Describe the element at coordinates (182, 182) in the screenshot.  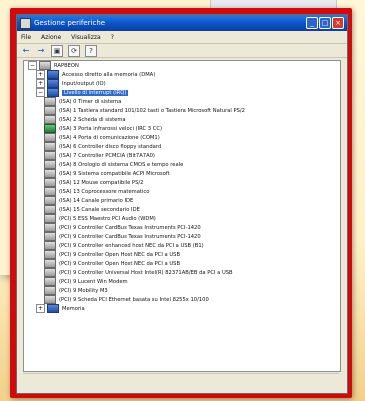
I see `irq-row: (ISA) 12 Mouse compatibile PS/2` at that location.